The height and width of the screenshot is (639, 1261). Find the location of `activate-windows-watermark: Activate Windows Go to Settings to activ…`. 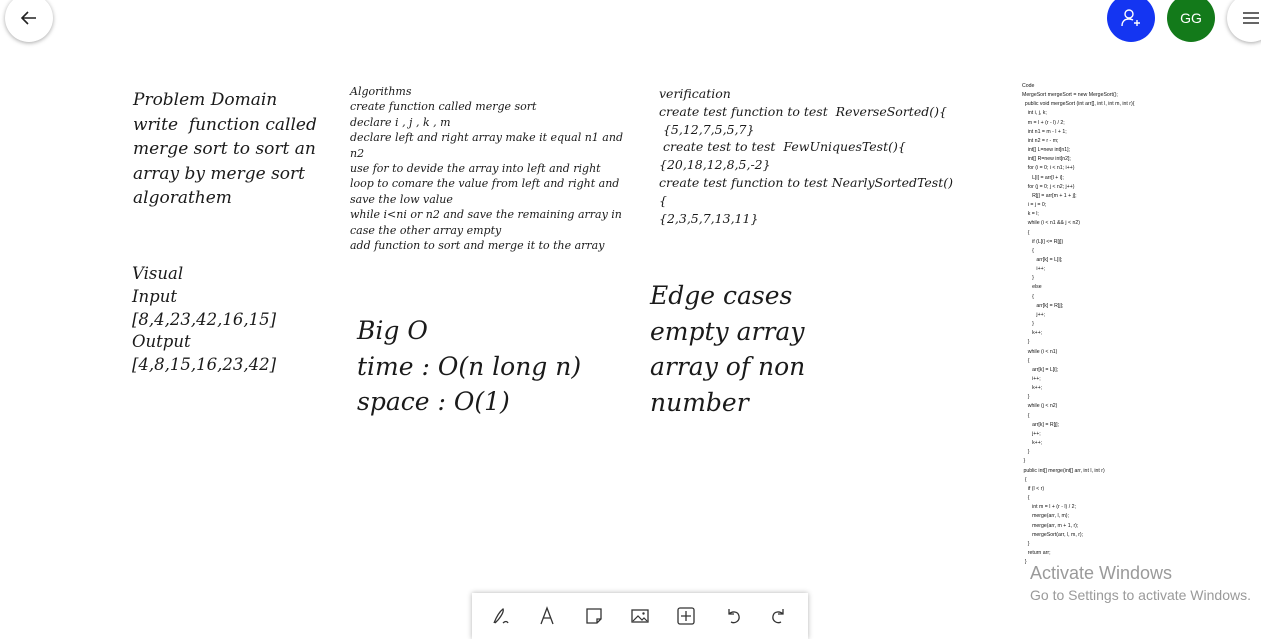

activate-windows-watermark: Activate Windows Go to Settings to activ… is located at coordinates (1140, 583).